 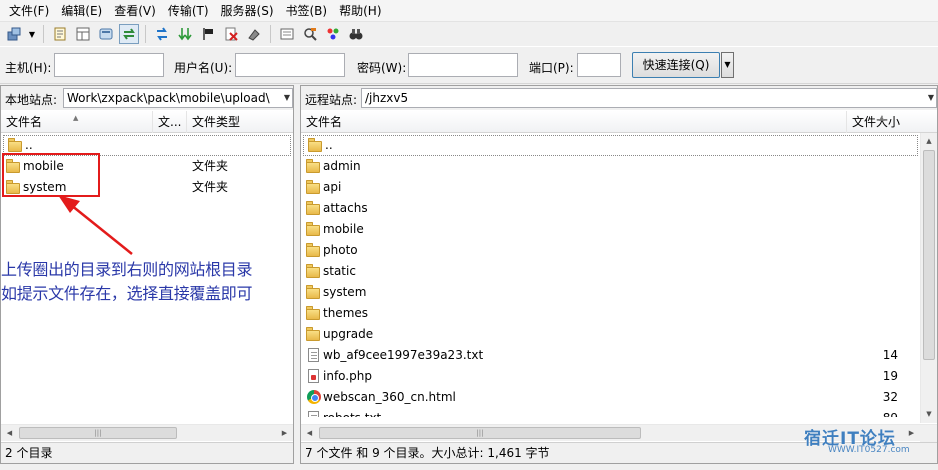 I want to click on annotation-line-1: 上传圈出的目录到右则的网站根目录, so click(x=127, y=269).